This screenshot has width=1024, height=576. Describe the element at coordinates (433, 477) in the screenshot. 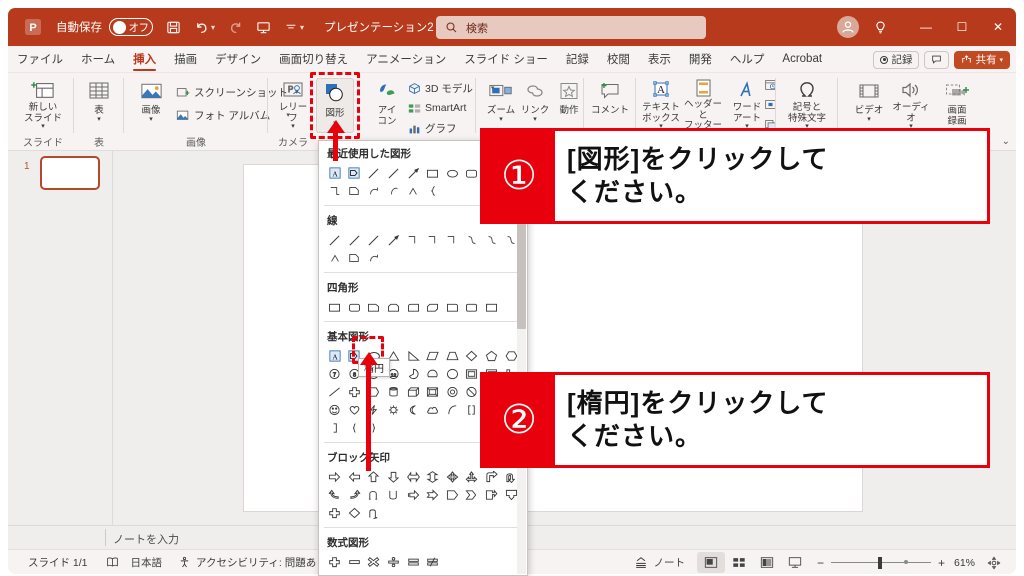

I see `arrow-up-down` at that location.